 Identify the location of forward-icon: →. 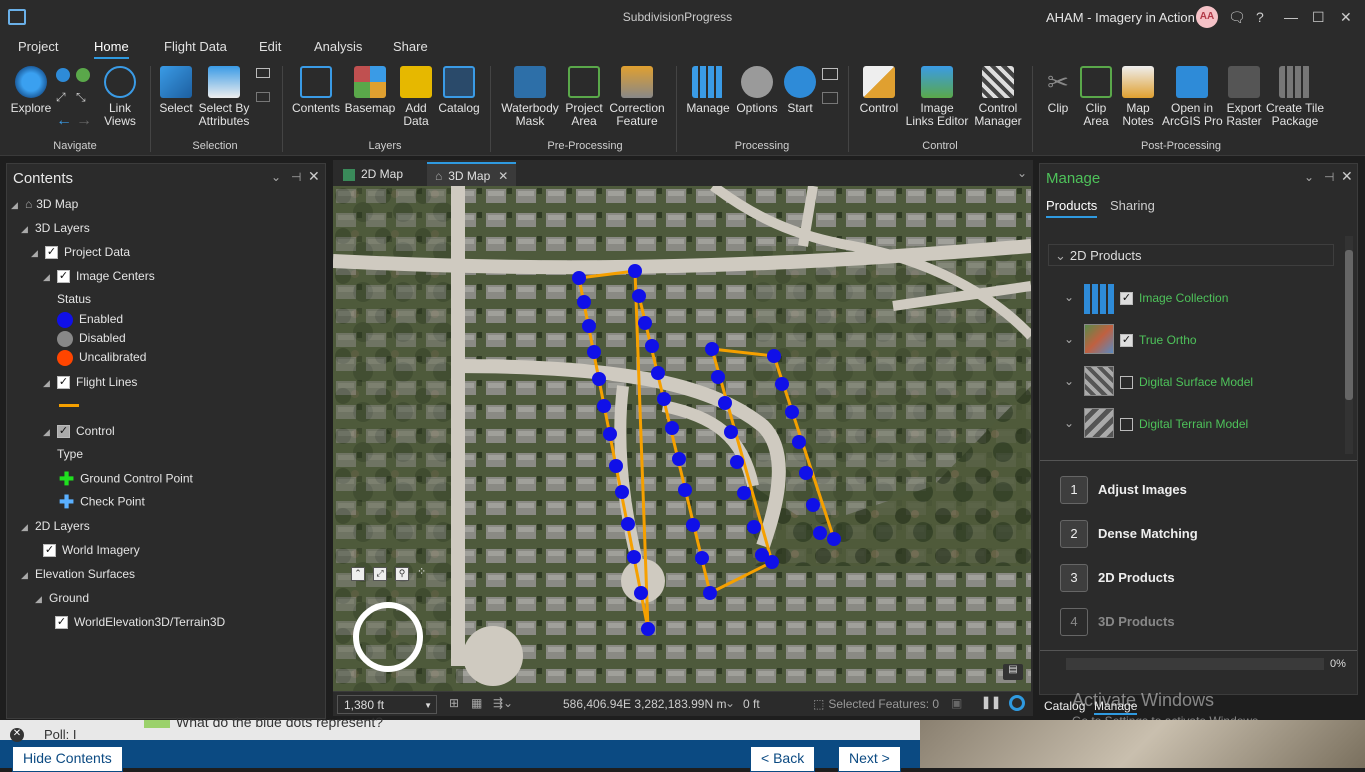
(84, 121).